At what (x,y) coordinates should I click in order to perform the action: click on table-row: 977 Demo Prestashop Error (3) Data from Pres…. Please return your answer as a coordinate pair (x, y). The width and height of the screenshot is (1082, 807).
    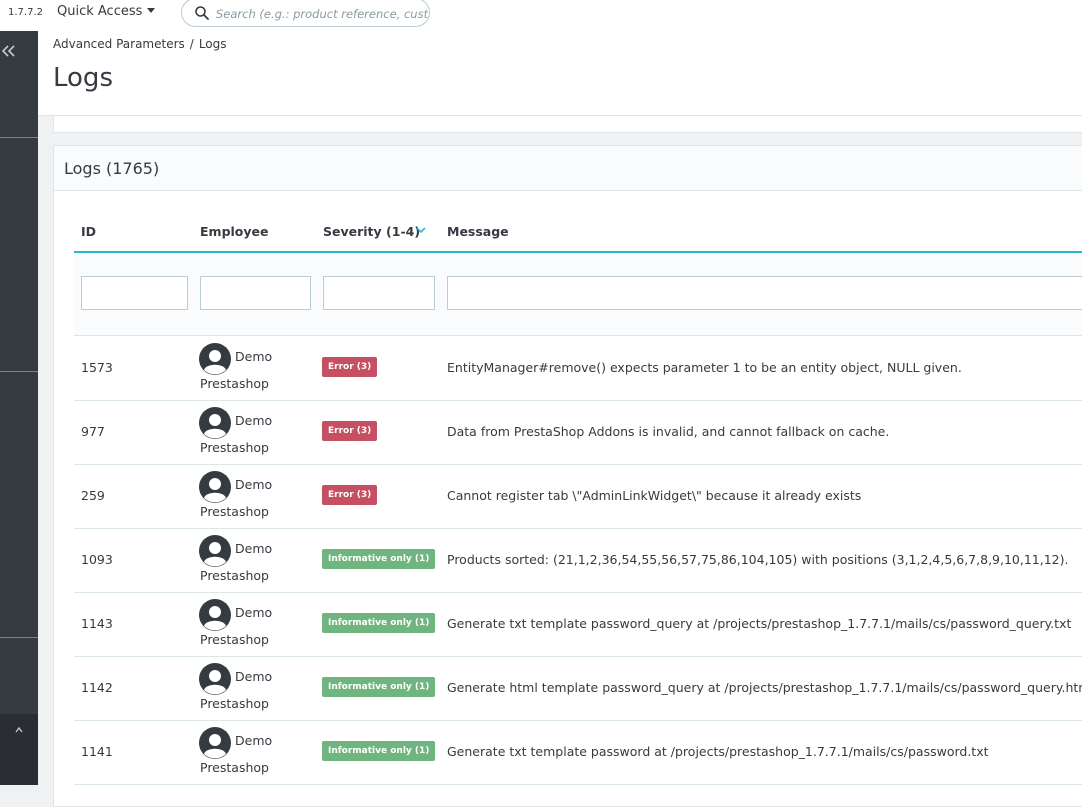
    Looking at the image, I should click on (578, 432).